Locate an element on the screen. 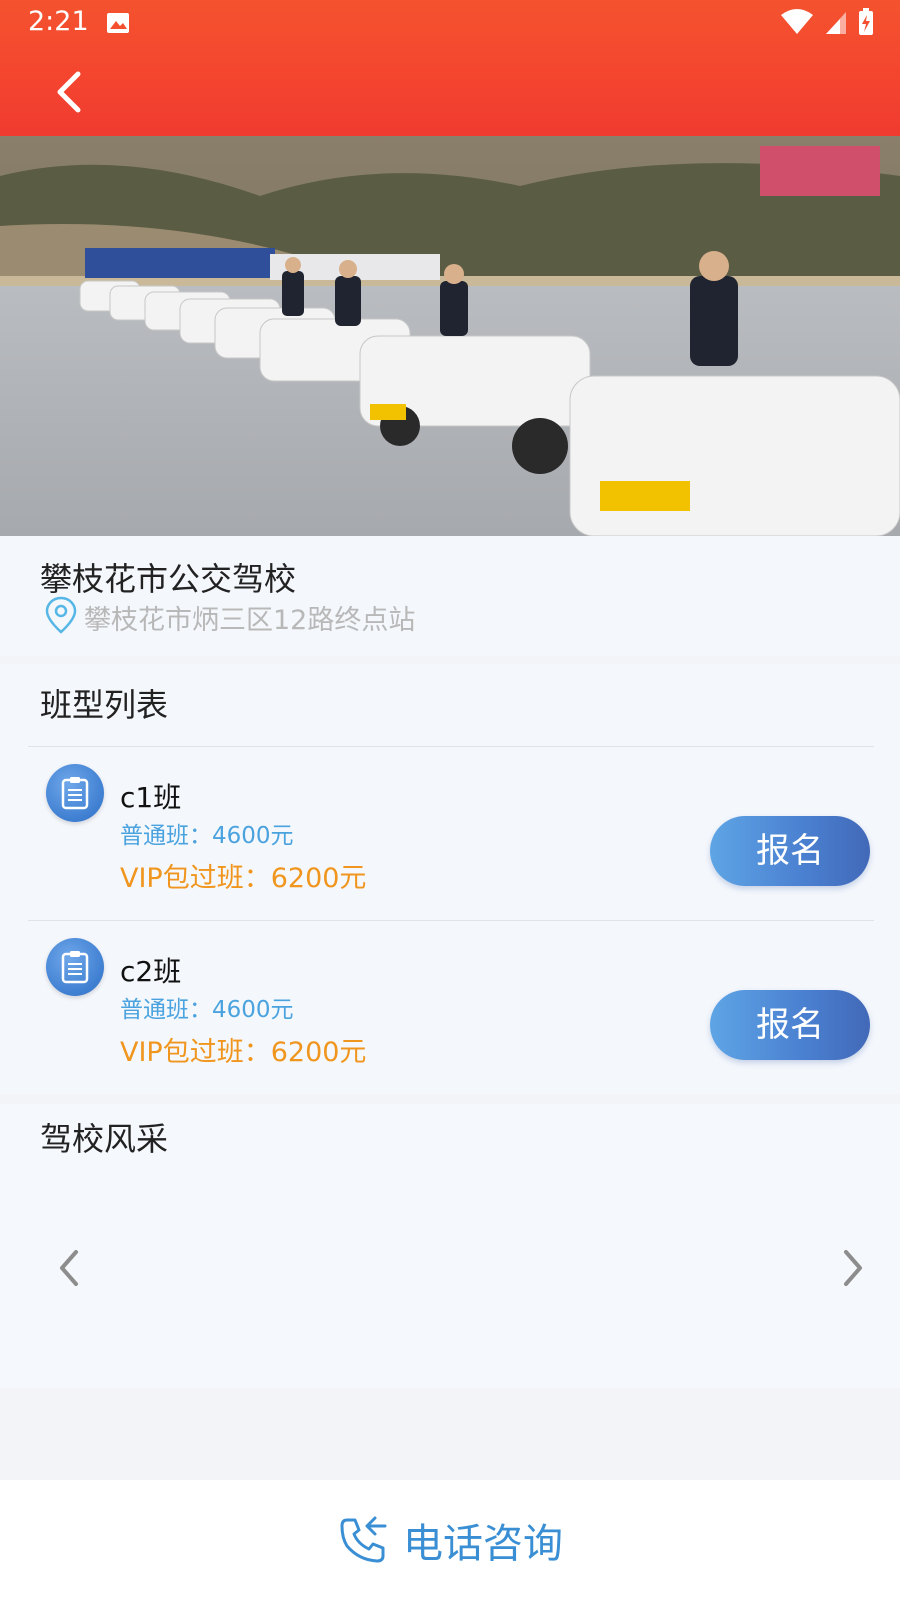  back-button is located at coordinates (72, 92).